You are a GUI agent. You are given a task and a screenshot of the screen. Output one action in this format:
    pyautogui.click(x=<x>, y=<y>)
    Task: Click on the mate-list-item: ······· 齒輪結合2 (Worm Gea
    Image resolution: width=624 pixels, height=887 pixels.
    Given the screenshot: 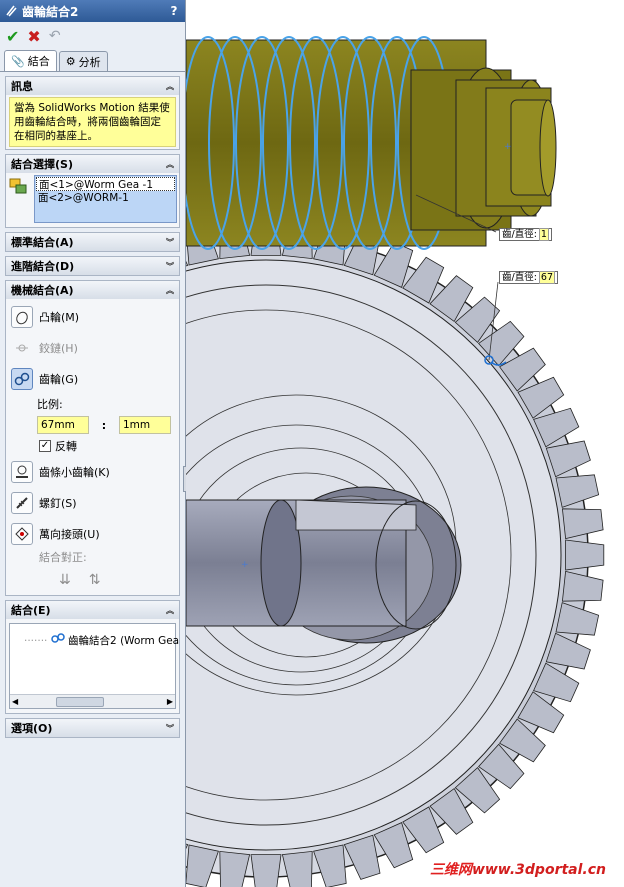 What is the action you would take?
    pyautogui.click(x=101, y=640)
    